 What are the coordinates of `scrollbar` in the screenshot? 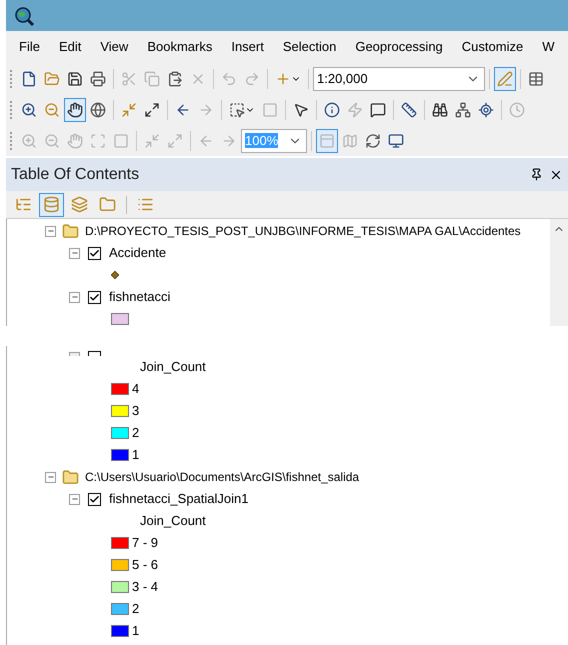 It's located at (559, 272).